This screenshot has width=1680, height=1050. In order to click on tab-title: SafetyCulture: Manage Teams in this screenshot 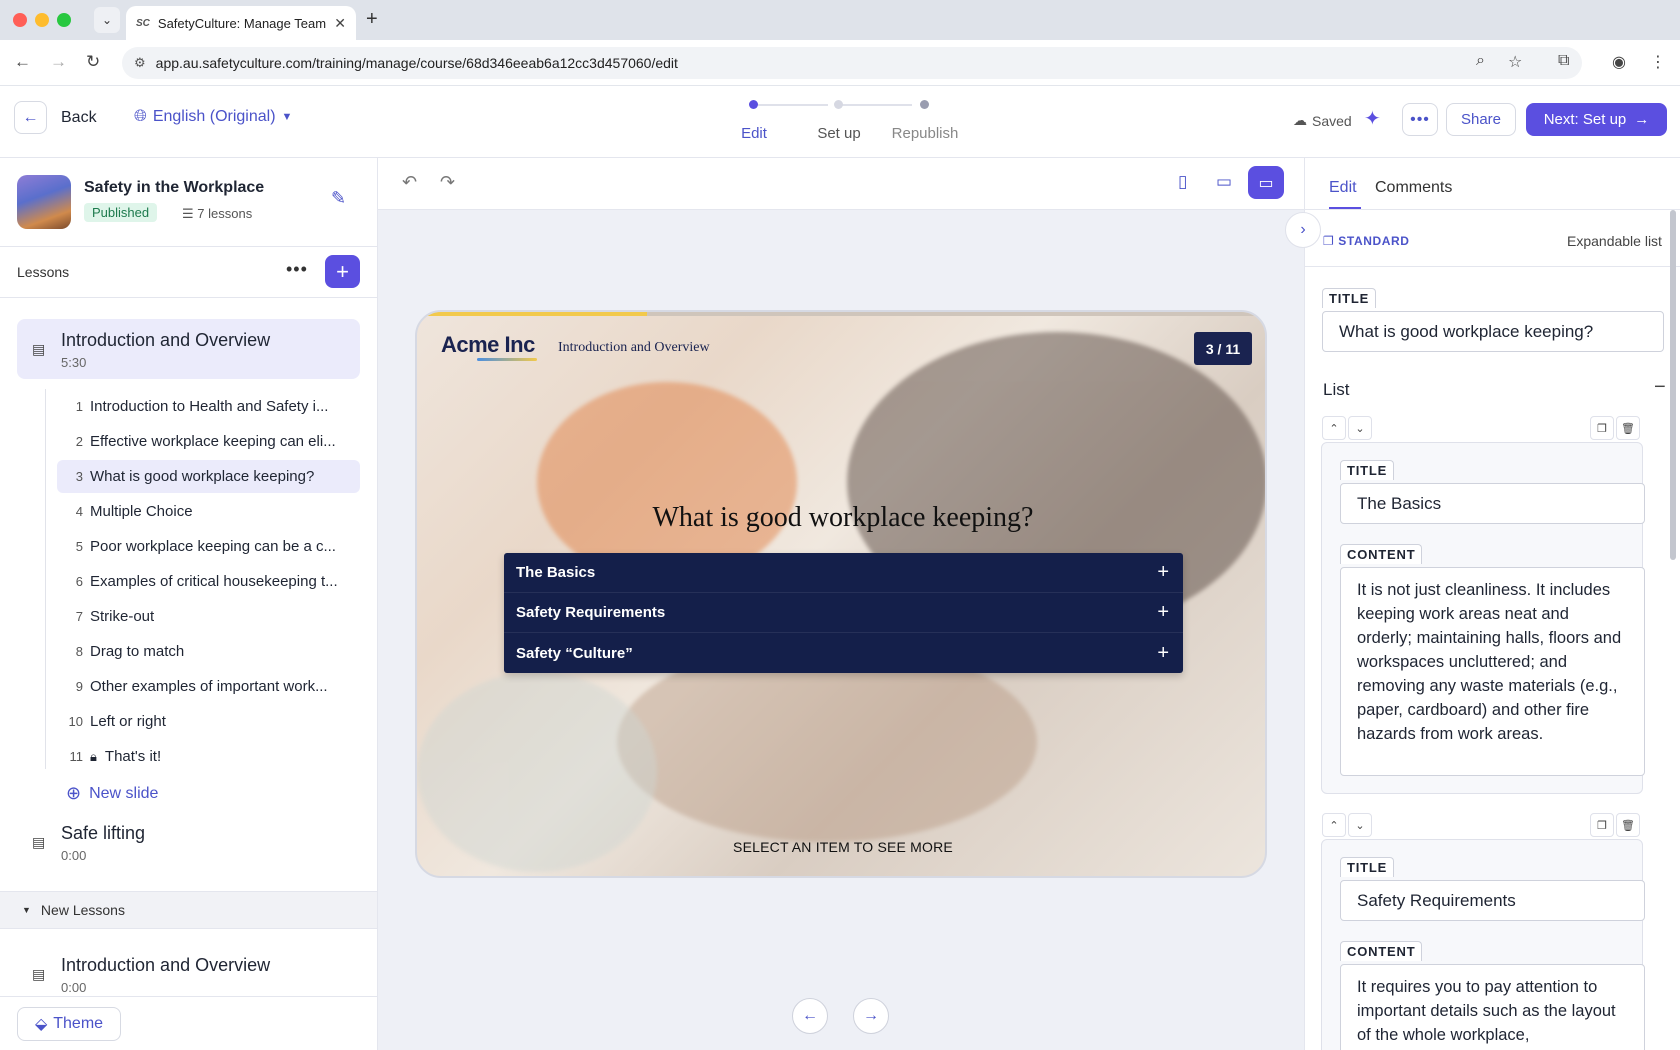, I will do `click(242, 23)`.